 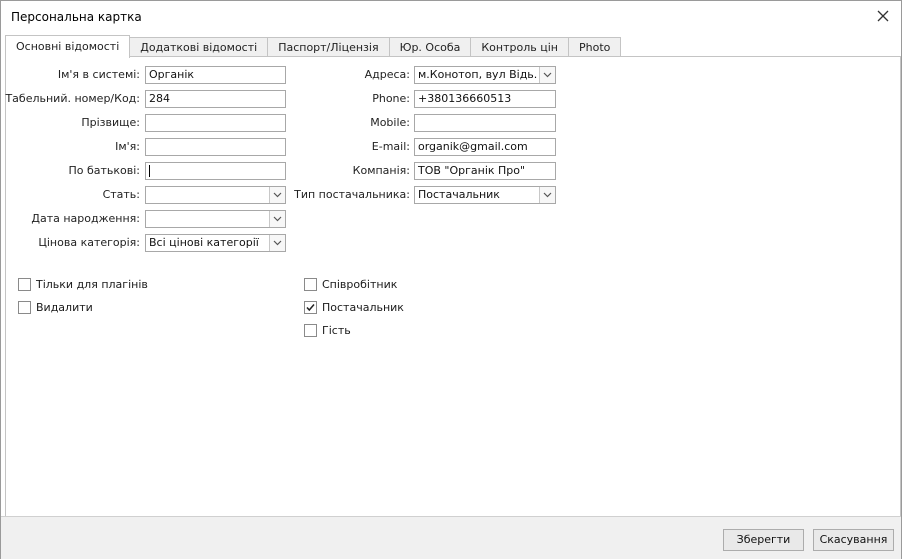 I want to click on plugins-only-checkbox-row: Тільки для плагінів, so click(x=83, y=284).